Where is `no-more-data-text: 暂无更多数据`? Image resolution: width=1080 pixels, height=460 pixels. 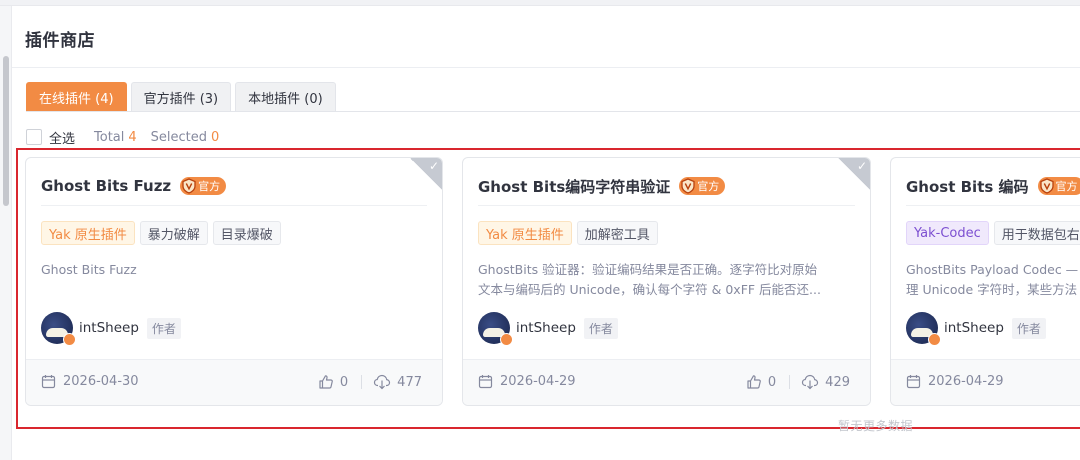
no-more-data-text: 暂无更多数据 is located at coordinates (876, 426).